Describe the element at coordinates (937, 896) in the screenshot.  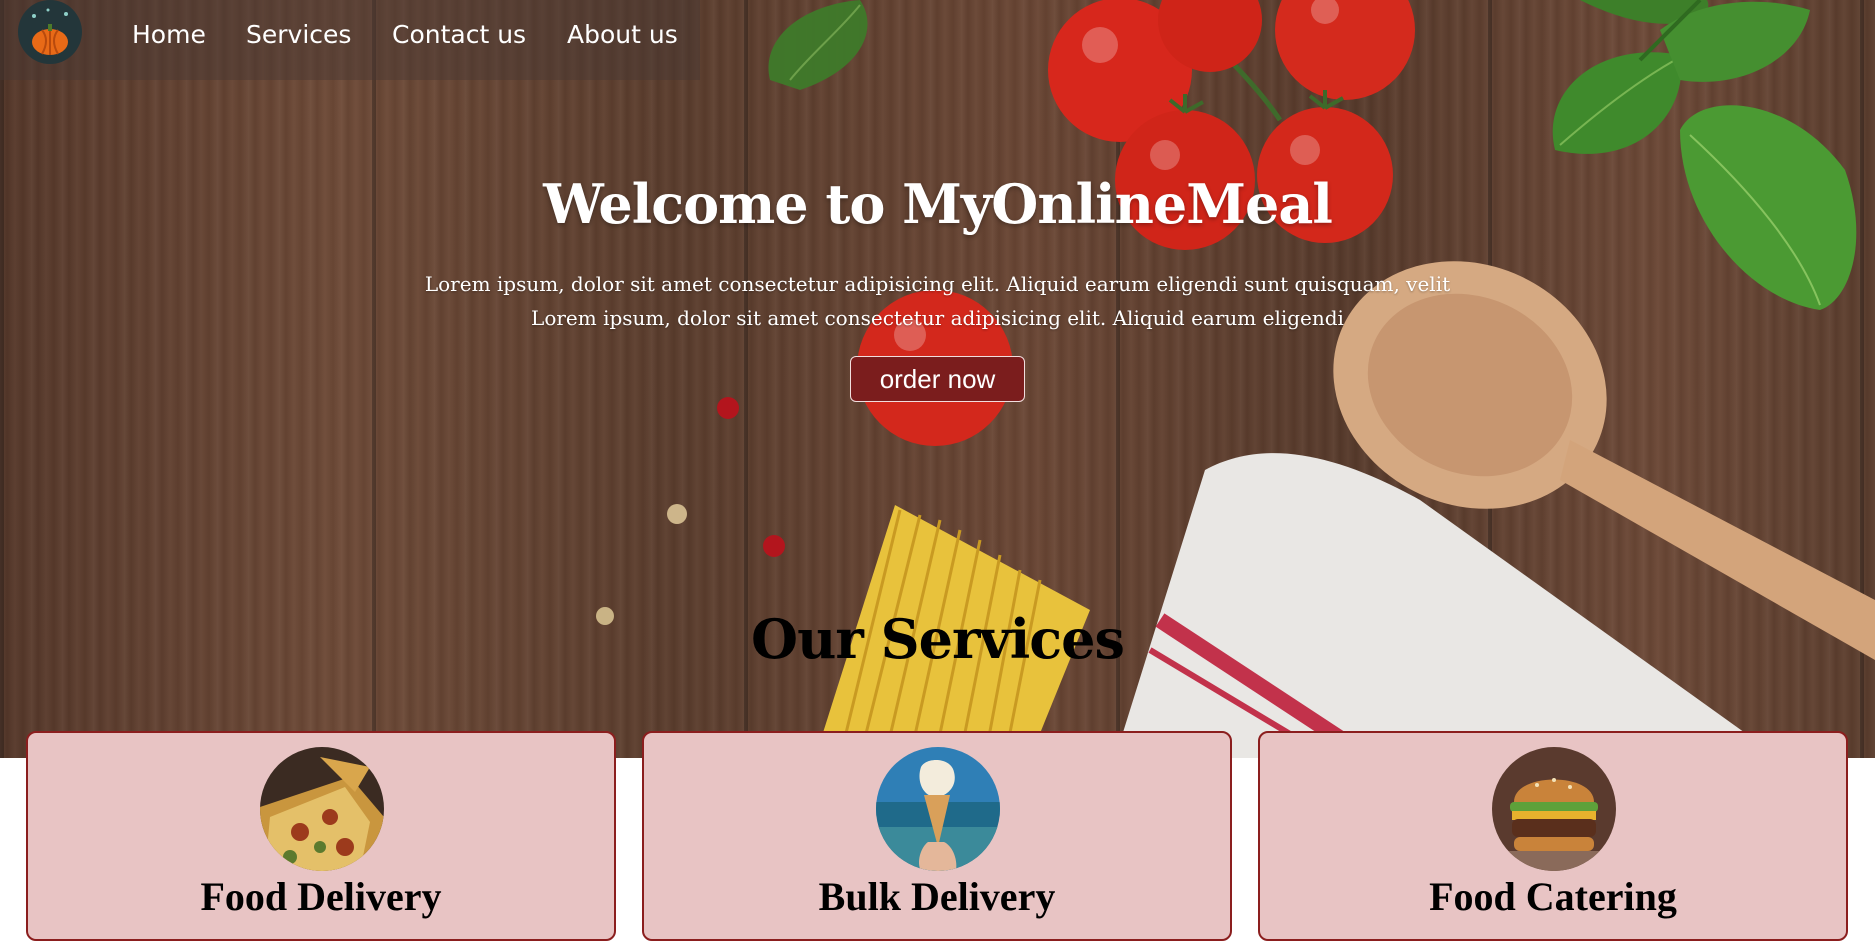
I see `service-card-title: Bulk Delivery` at that location.